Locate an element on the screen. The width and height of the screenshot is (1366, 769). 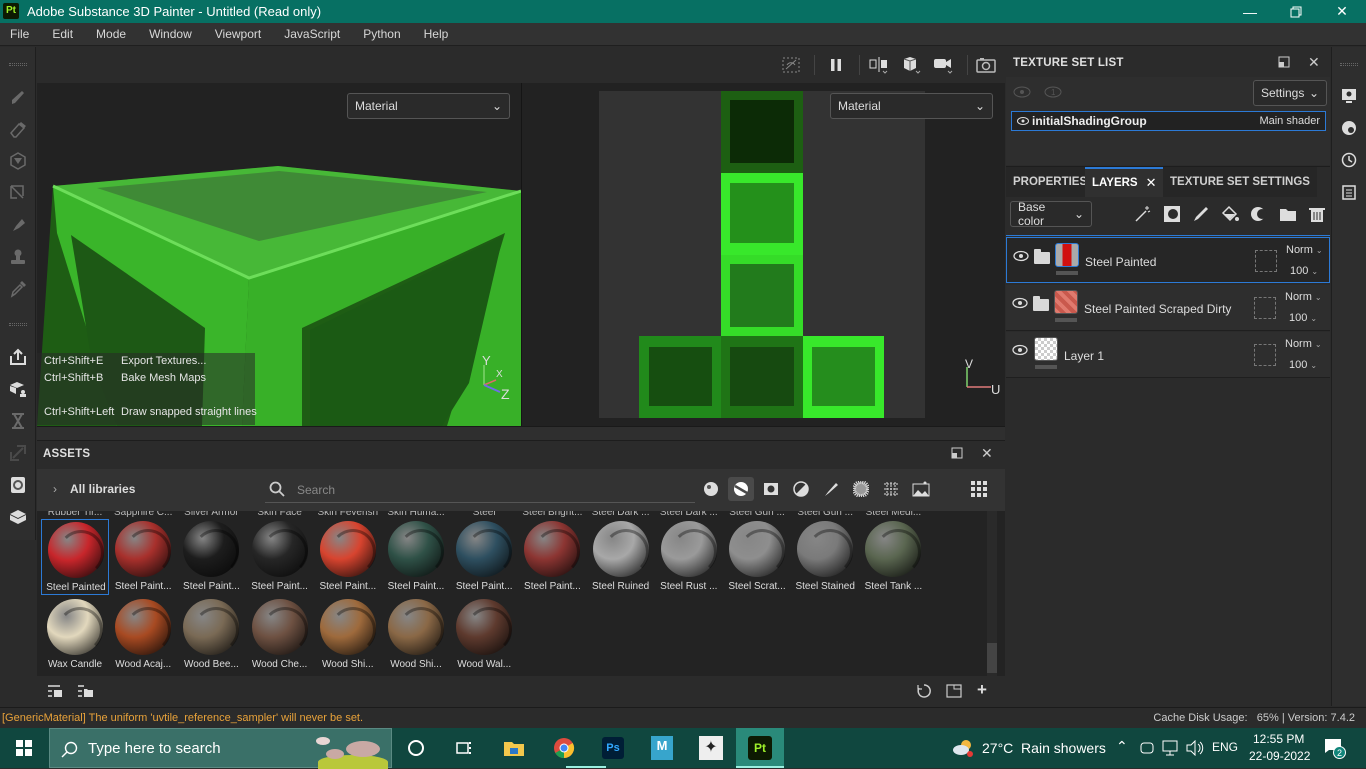
start-button is located at coordinates (24, 748).